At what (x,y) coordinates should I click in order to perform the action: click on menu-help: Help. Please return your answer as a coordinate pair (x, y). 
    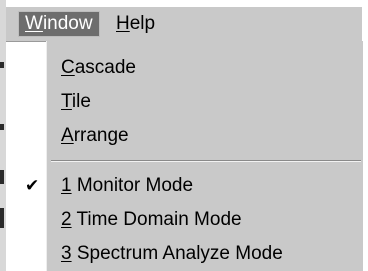
    Looking at the image, I should click on (135, 24).